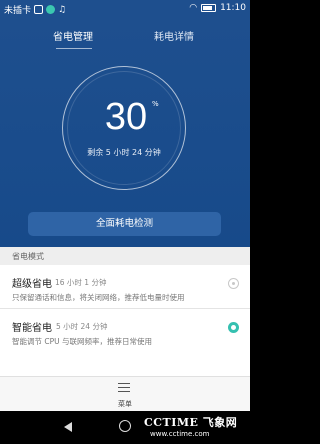 This screenshot has width=320, height=444. Describe the element at coordinates (125, 287) in the screenshot. I see `mode-item-super-saver: 超级省电 16 小时 1 分钟 只保留通话和信息，将关闭网络，推荐低电量时使用` at that location.